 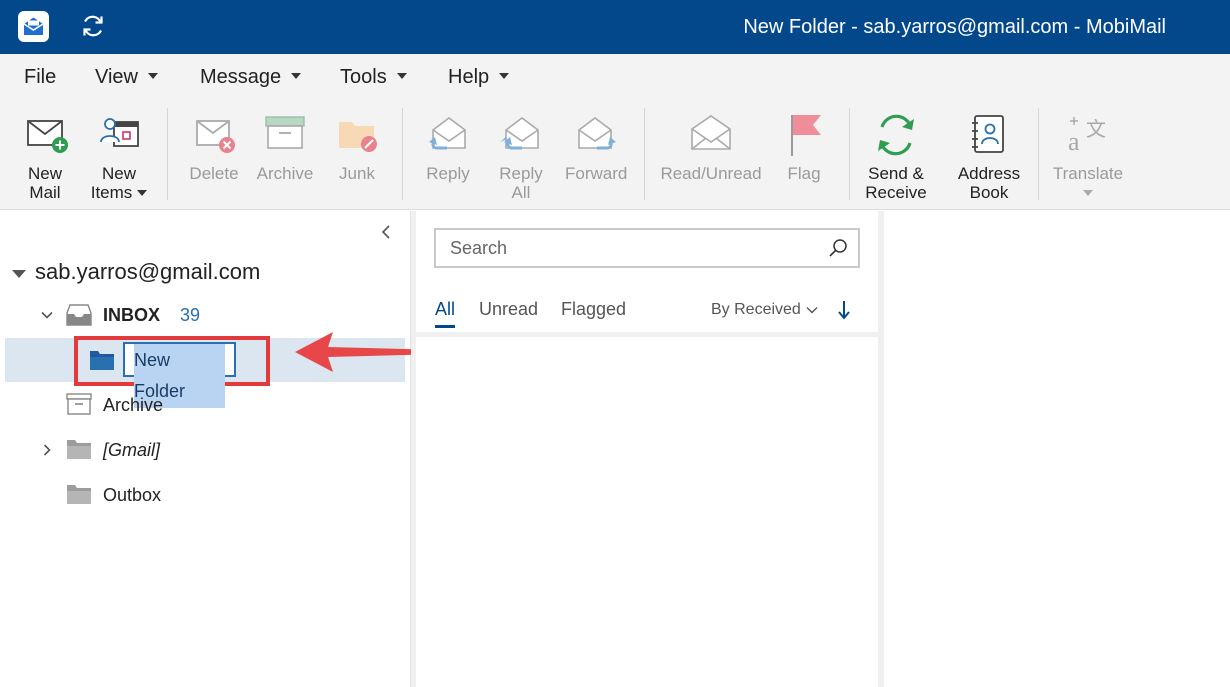 I want to click on account-name: sab.yarros@gmail.com, so click(x=148, y=271).